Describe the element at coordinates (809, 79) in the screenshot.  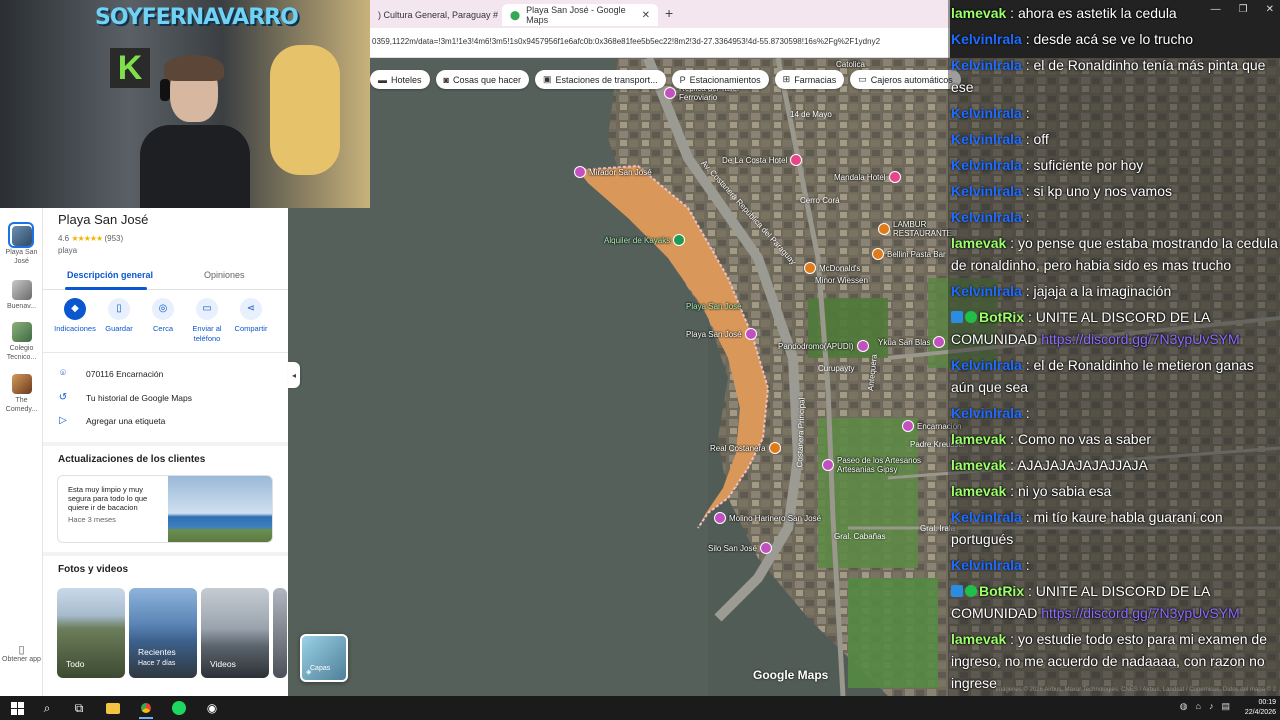
I see `chip-farmacias: ⊞ Farmacias` at that location.